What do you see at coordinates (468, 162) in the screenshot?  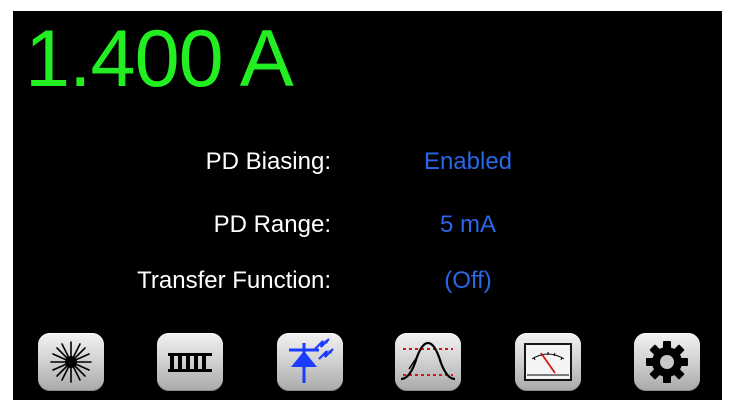 I see `pd-biasing-value: Enabled` at bounding box center [468, 162].